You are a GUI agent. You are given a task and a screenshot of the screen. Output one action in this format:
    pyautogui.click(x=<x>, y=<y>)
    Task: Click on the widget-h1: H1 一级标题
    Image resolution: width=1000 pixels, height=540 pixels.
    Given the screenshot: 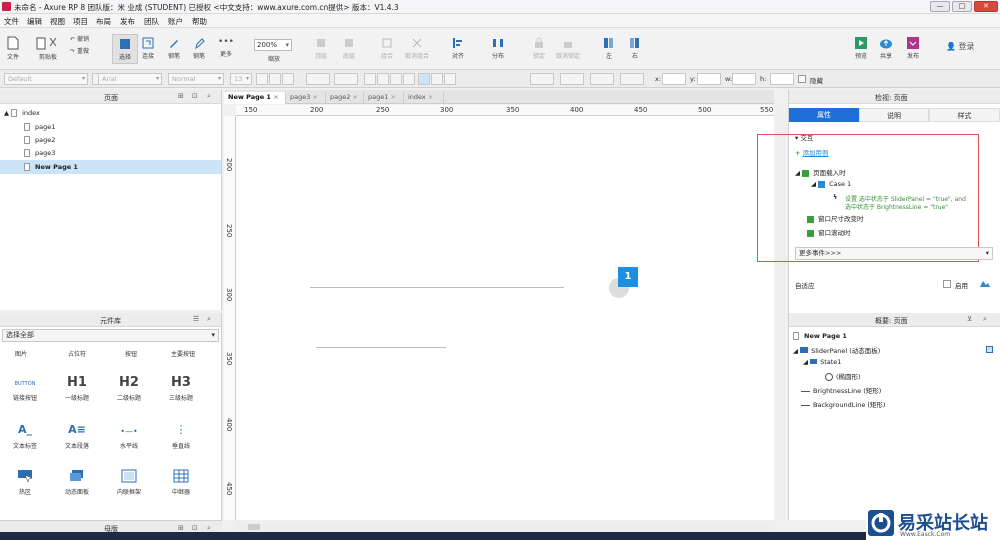 What is the action you would take?
    pyautogui.click(x=77, y=388)
    